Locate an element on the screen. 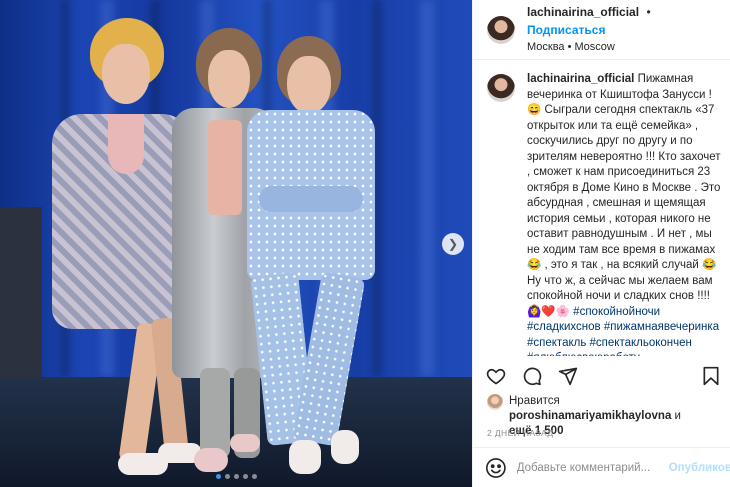 This screenshot has width=730, height=487. curtain-fold is located at coordinates (427, 188).